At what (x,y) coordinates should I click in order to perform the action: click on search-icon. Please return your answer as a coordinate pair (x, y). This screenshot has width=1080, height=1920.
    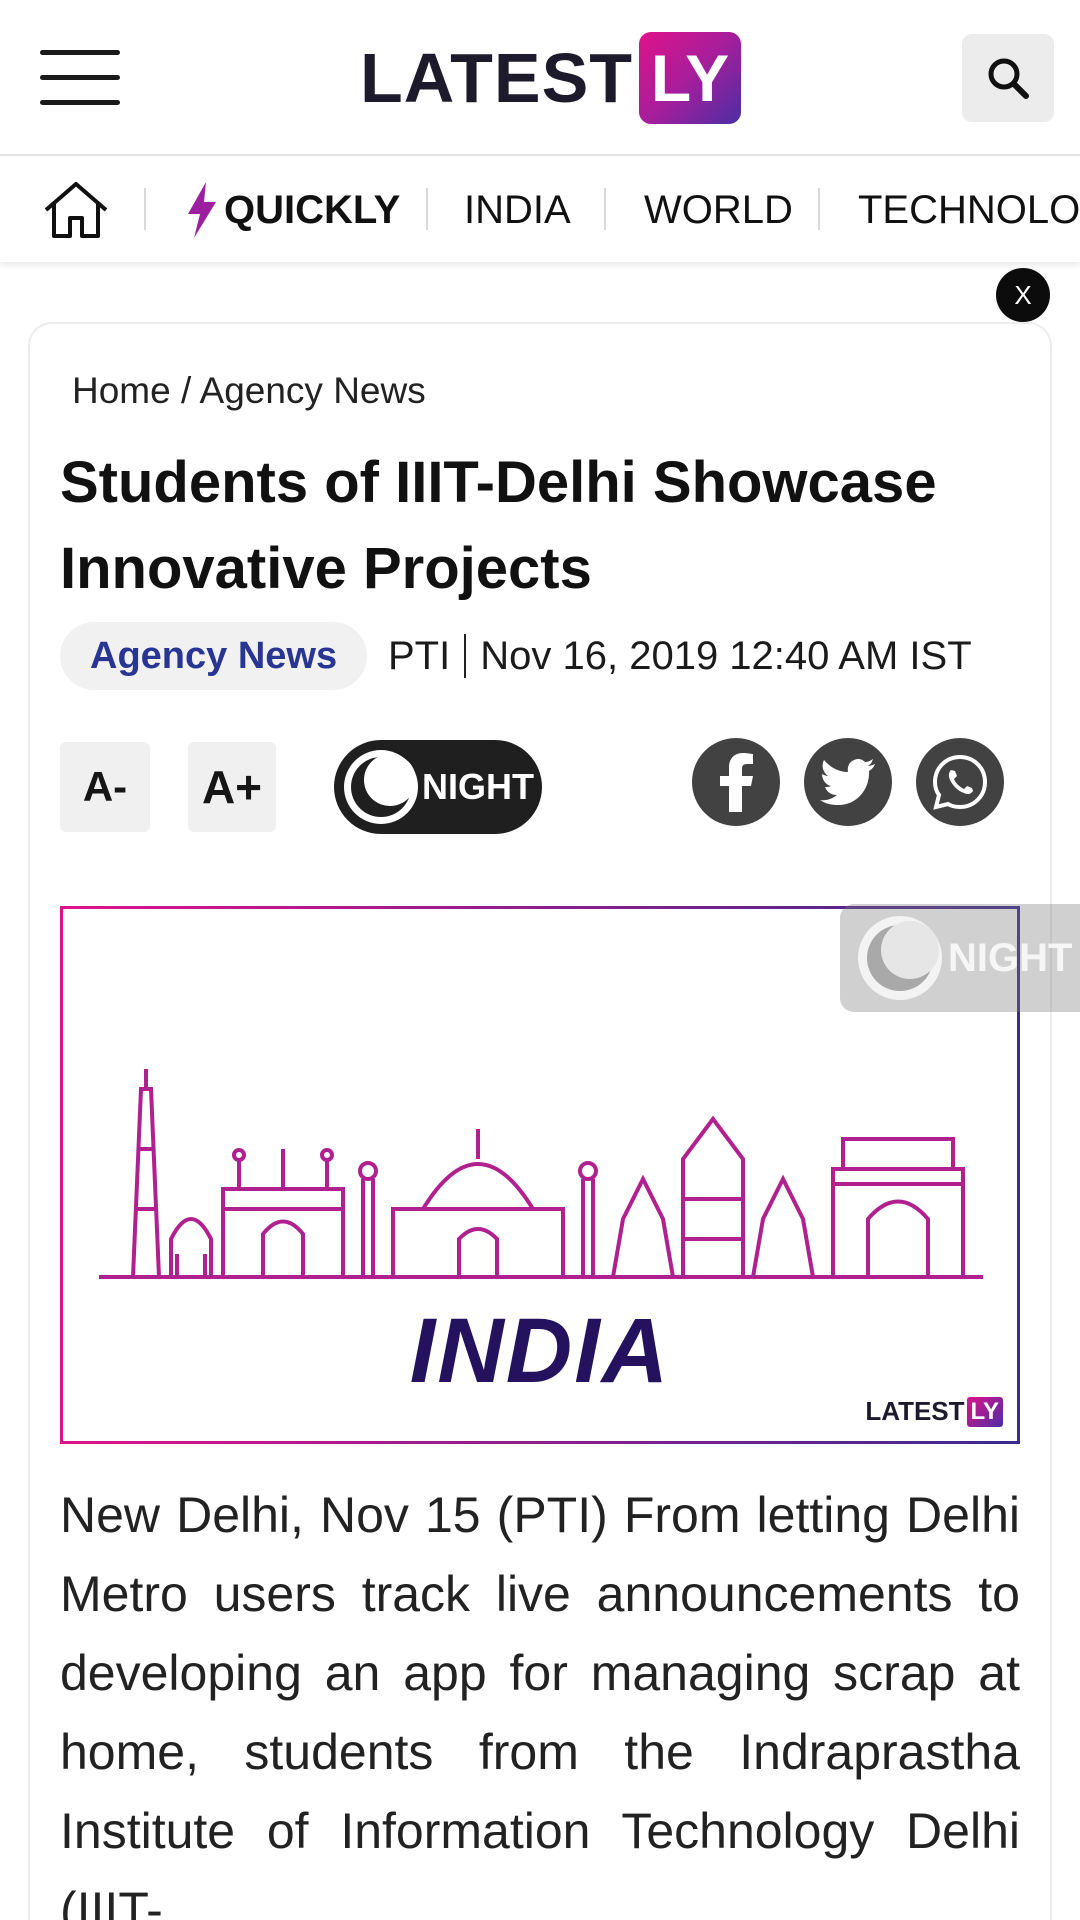
    Looking at the image, I should click on (1008, 78).